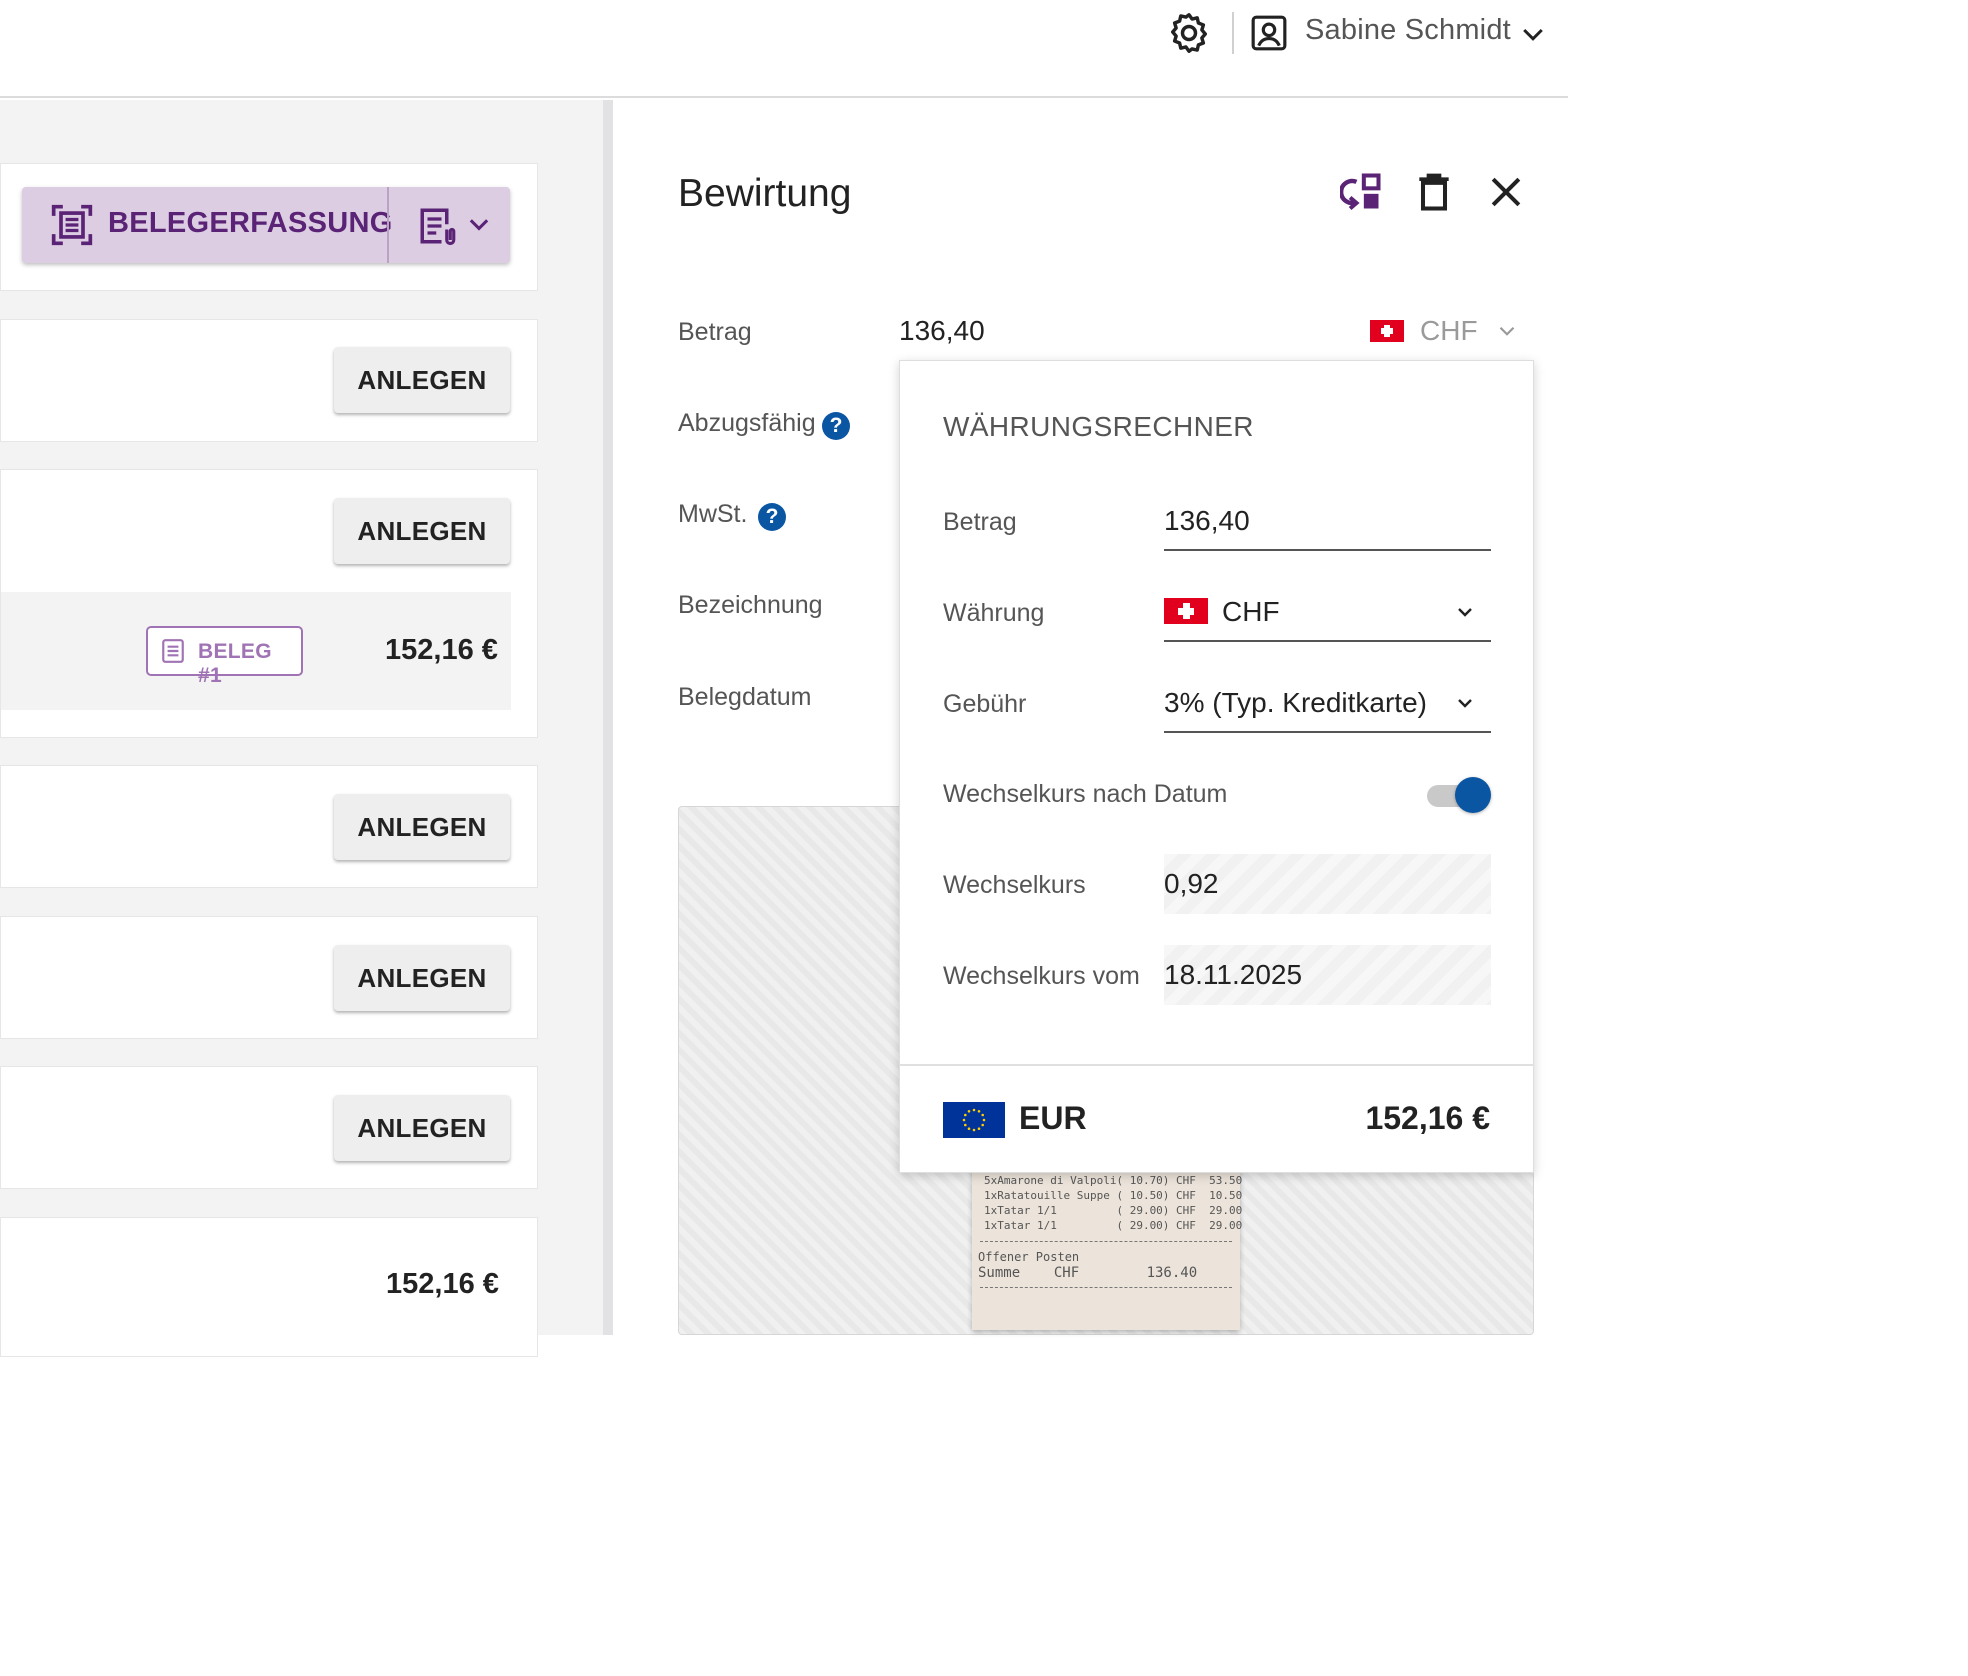 The height and width of the screenshot is (1676, 1968). I want to click on user-name: Sabine Schmidt, so click(1408, 30).